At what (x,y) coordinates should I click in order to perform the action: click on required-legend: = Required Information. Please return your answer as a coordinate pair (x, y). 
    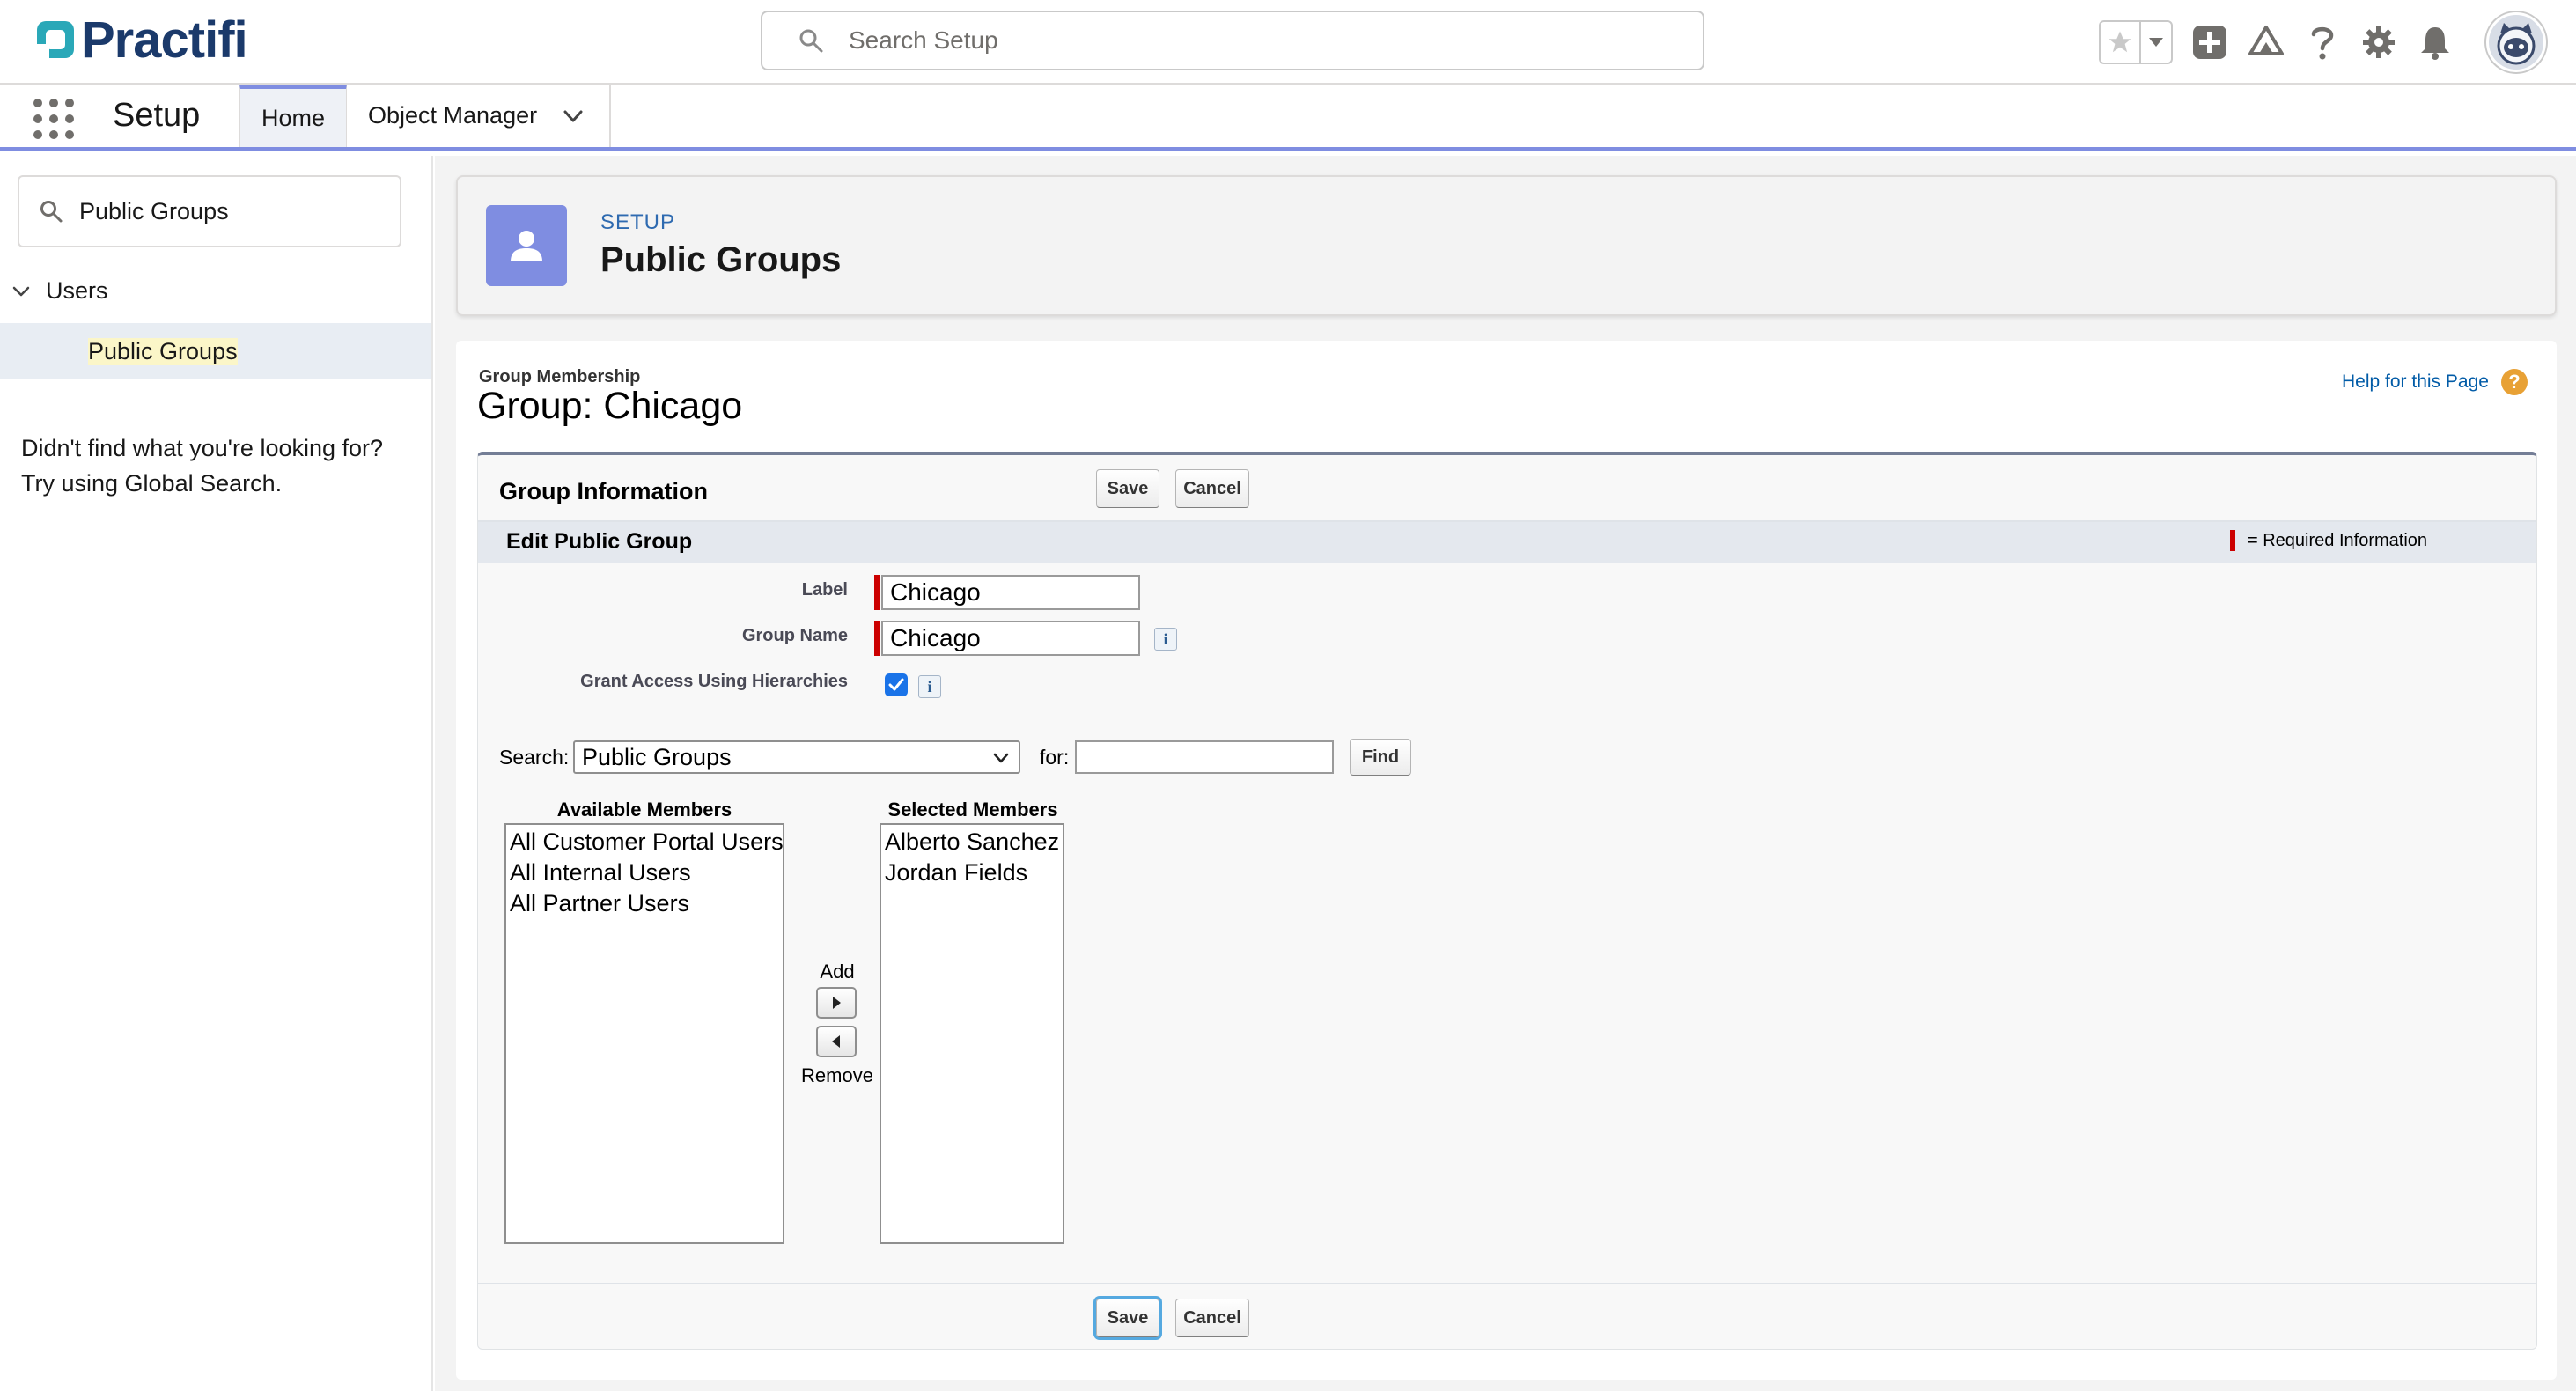
    Looking at the image, I should click on (2329, 540).